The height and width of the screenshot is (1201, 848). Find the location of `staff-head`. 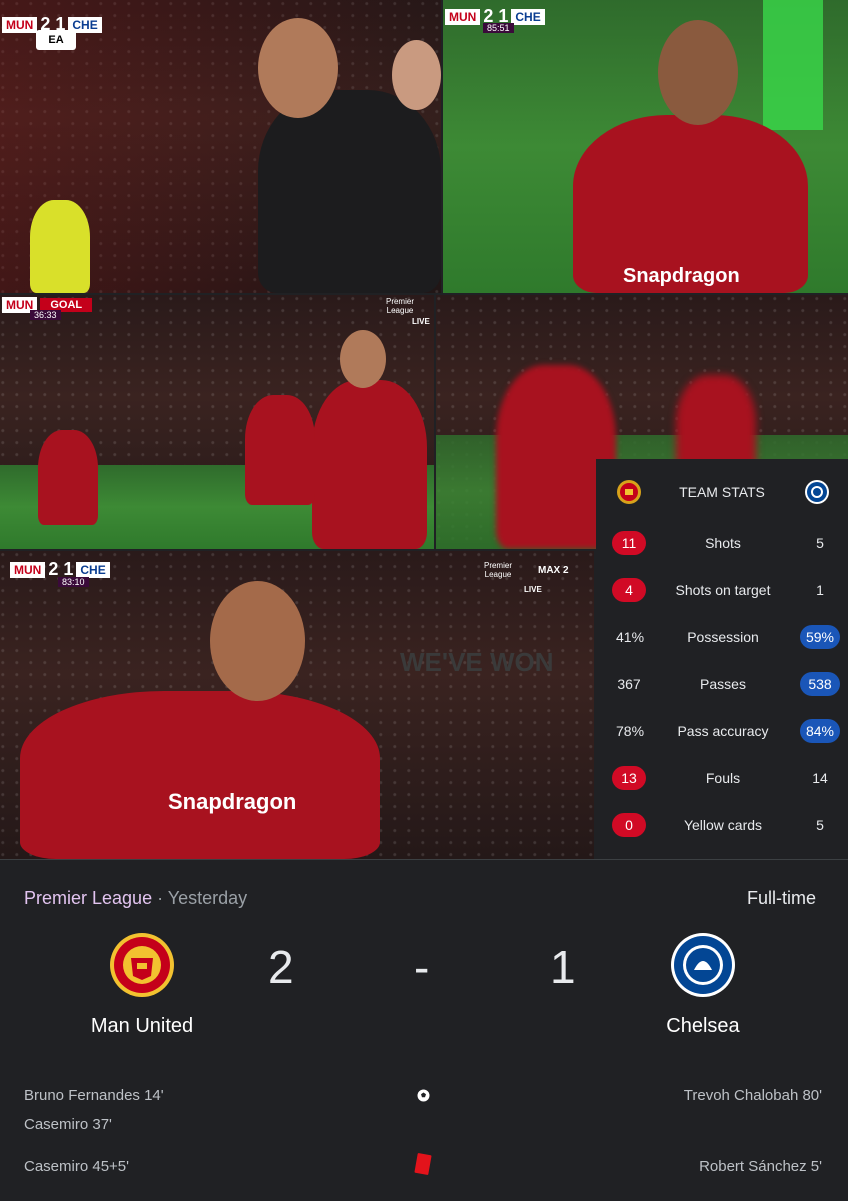

staff-head is located at coordinates (416, 75).